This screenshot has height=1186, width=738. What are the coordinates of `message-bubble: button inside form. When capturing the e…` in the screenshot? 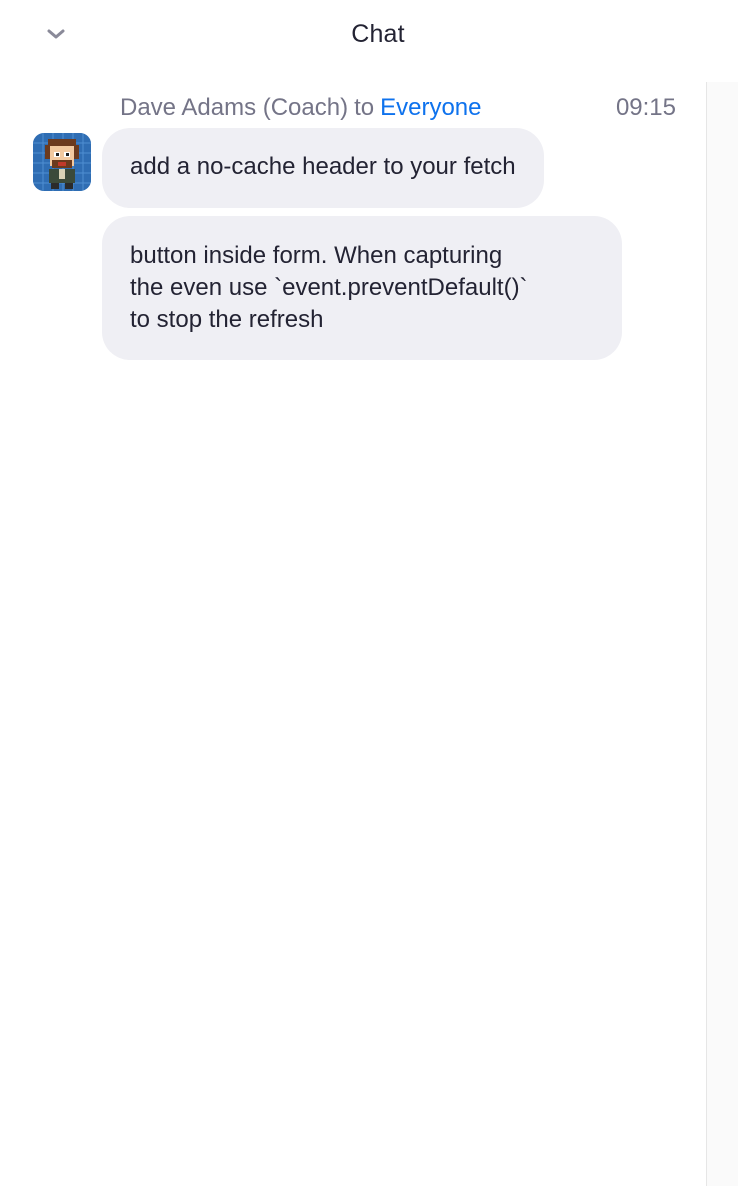 It's located at (362, 288).